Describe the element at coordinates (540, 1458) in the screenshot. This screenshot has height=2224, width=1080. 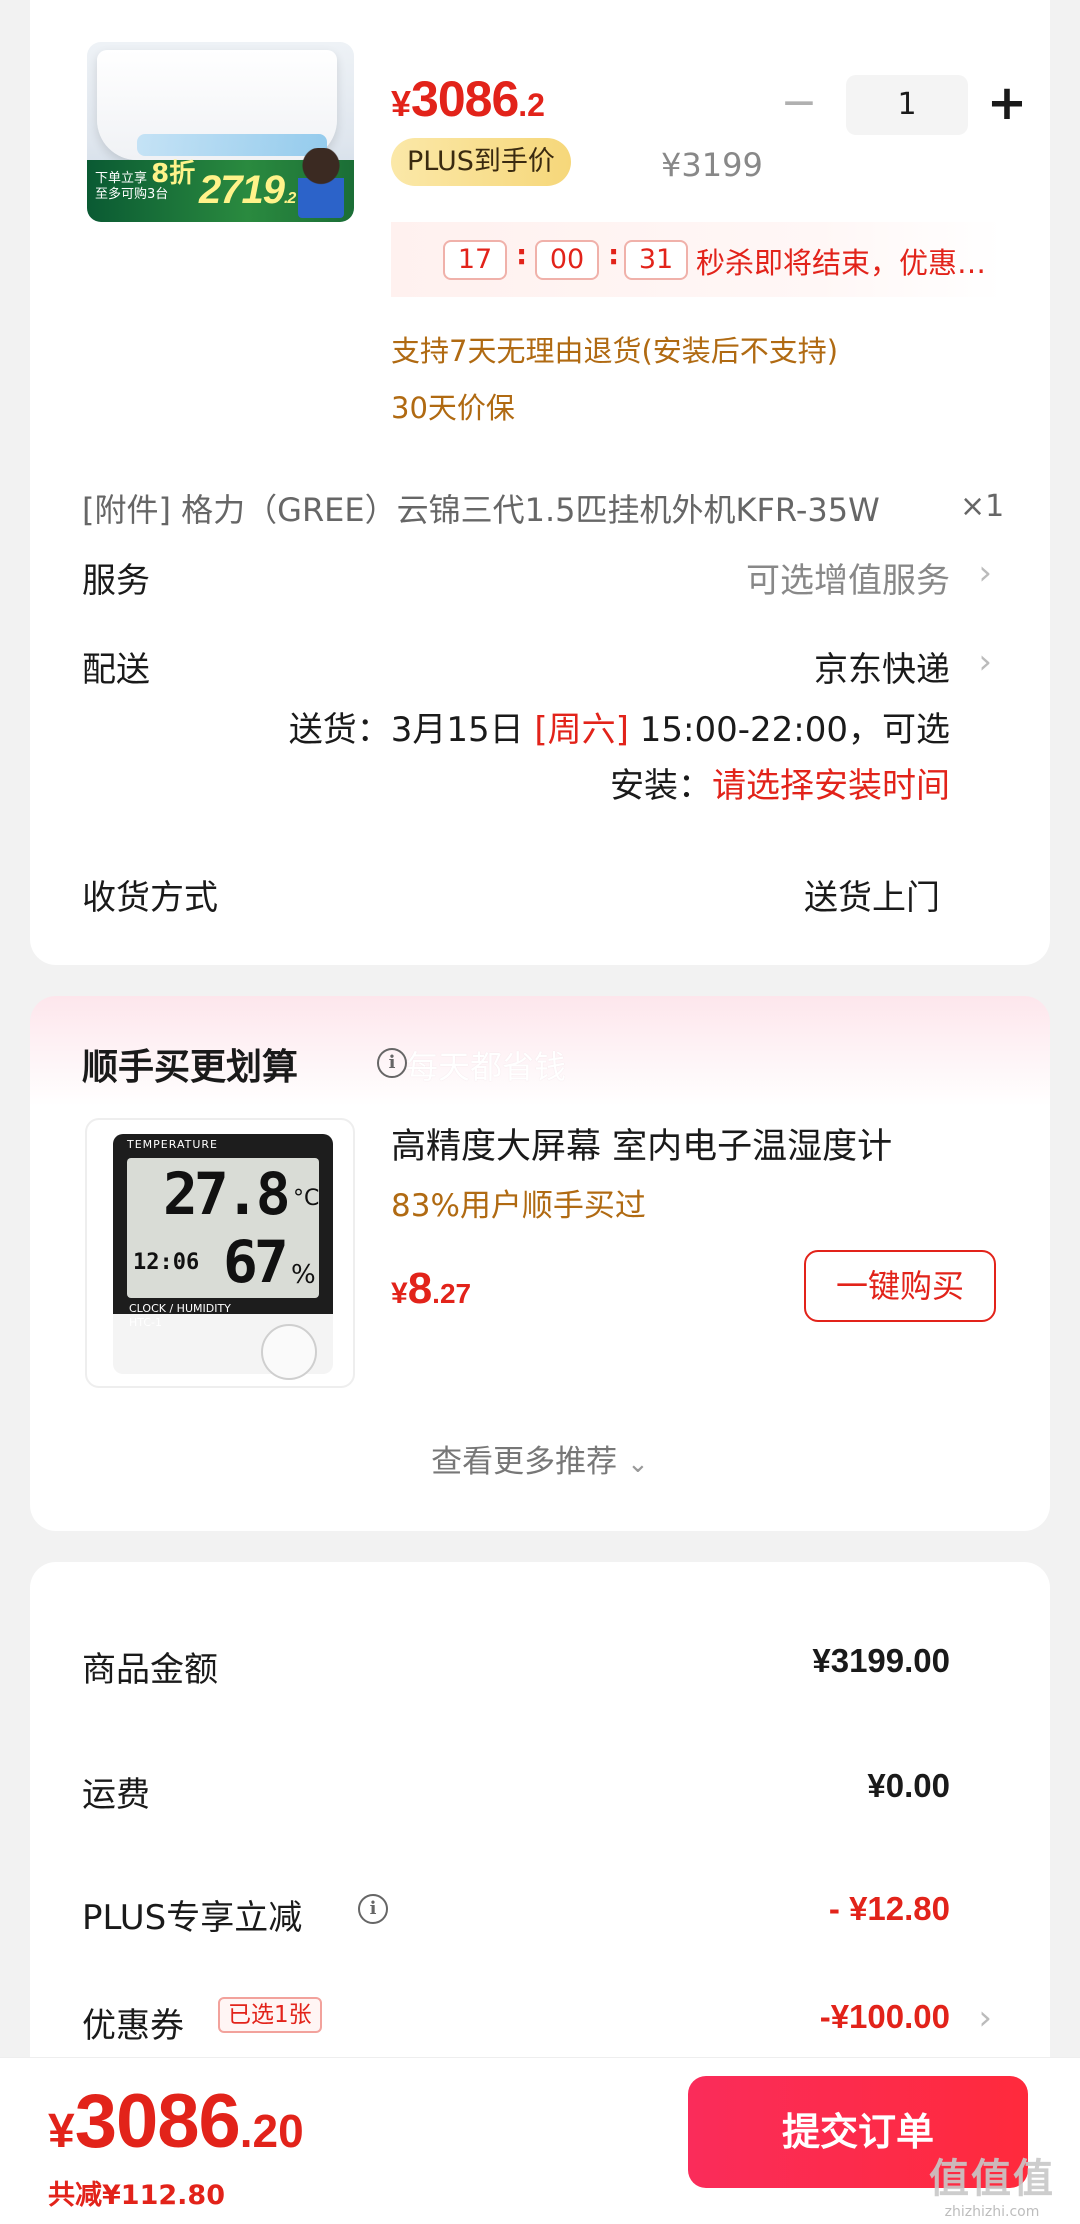
I see `see-more-recommend: 查看更多推荐 ⌄` at that location.